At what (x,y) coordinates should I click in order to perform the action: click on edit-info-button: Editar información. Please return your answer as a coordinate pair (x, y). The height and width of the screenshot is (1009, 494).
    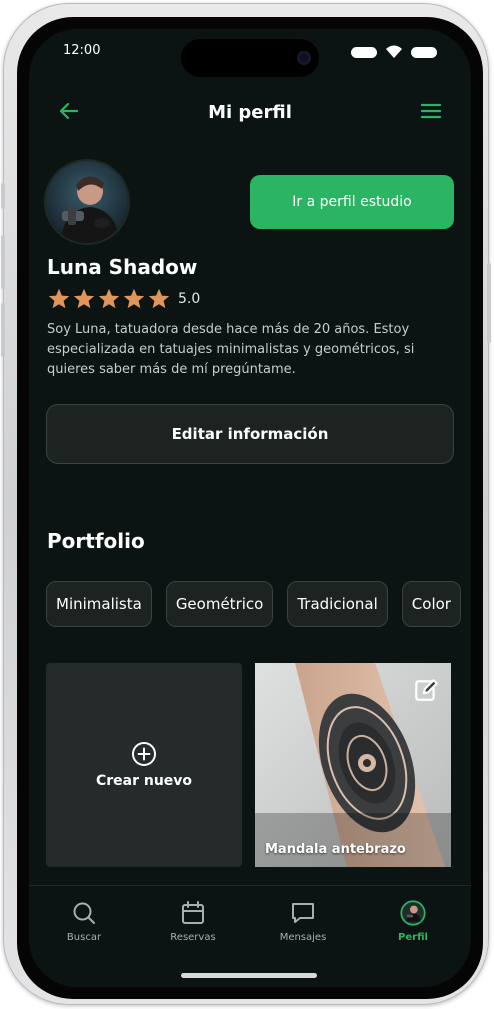
    Looking at the image, I should click on (250, 434).